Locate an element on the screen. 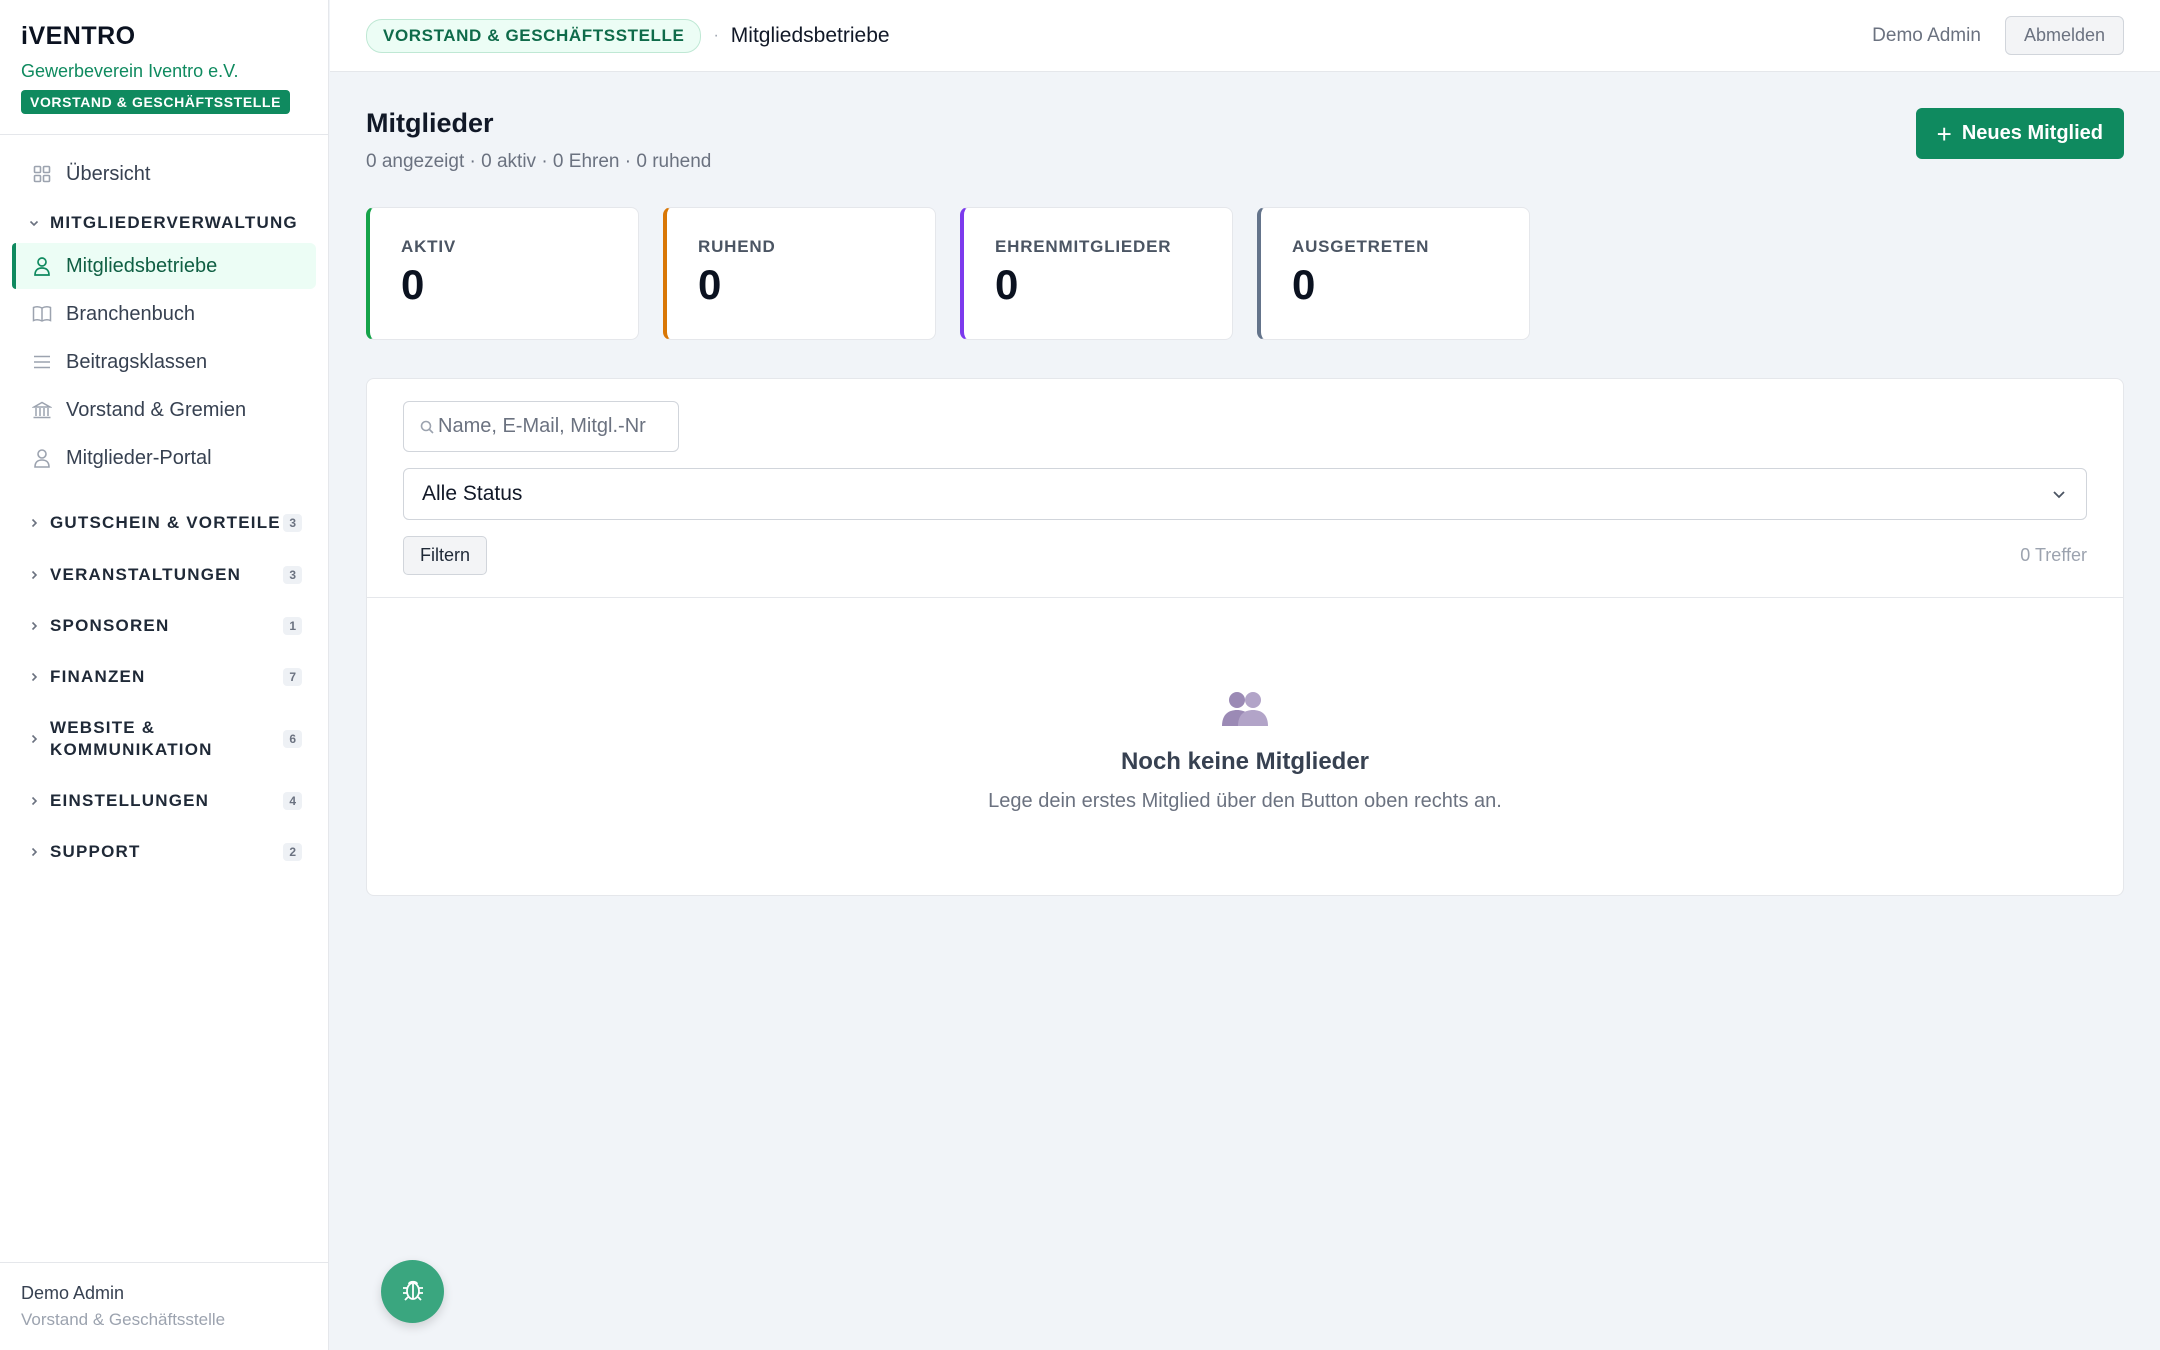 The image size is (2160, 1350). status-select: Alle Status is located at coordinates (1245, 494).